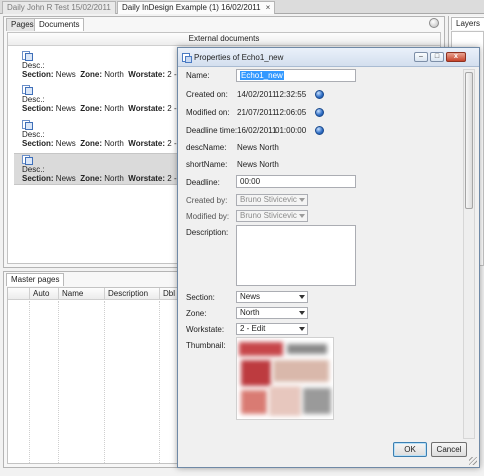 Image resolution: width=484 pixels, height=476 pixels. I want to click on description-label: Description:, so click(207, 232).